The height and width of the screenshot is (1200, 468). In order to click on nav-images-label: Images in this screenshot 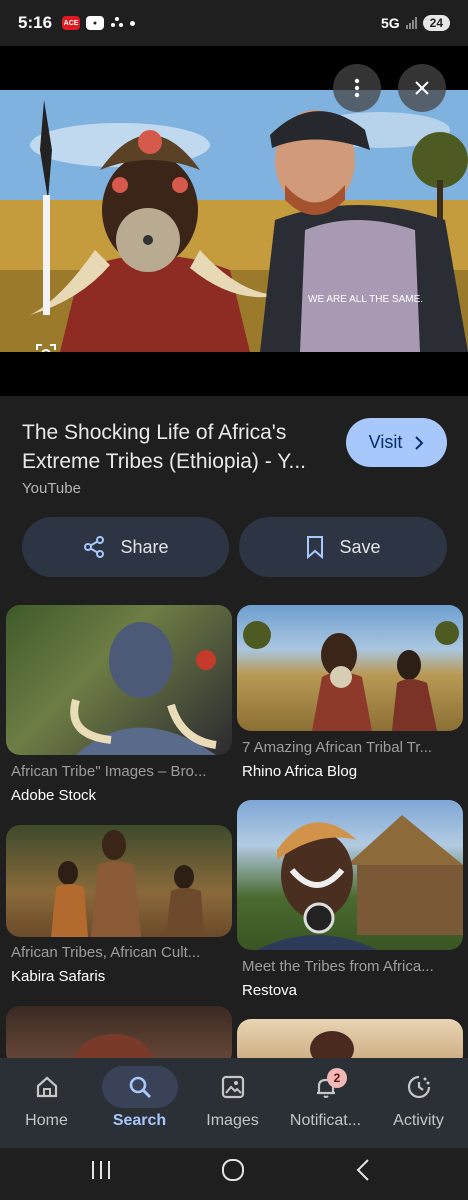, I will do `click(232, 1120)`.